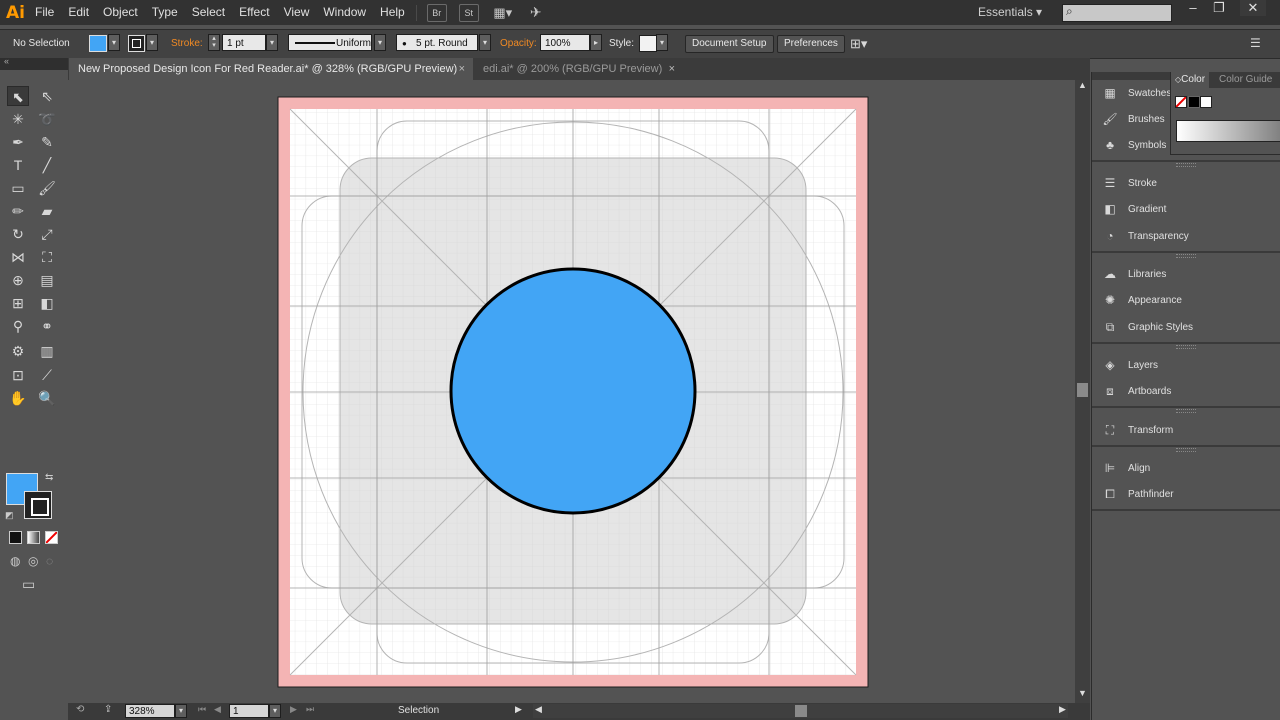 The image size is (1280, 720). Describe the element at coordinates (44, 12) in the screenshot. I see `menu-file: File` at that location.